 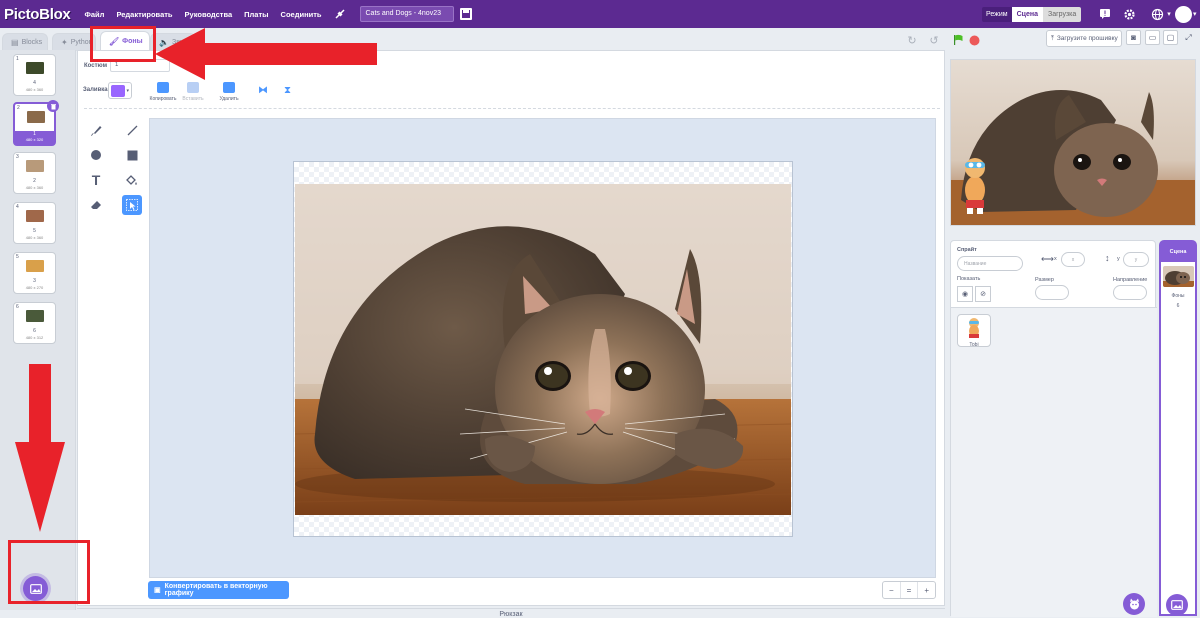 What do you see at coordinates (17, 59) in the screenshot?
I see `backdrop-number: 1` at bounding box center [17, 59].